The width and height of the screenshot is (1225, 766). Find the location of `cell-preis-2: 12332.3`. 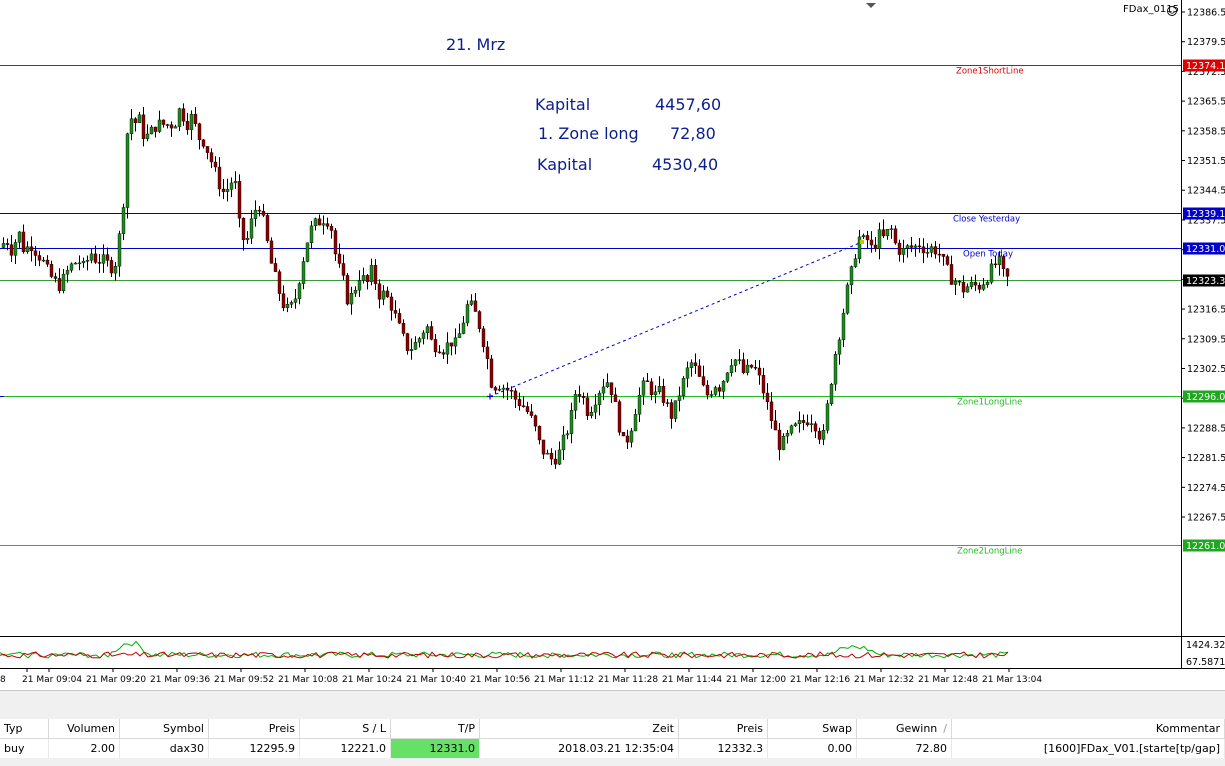

cell-preis-2: 12332.3 is located at coordinates (723, 748).